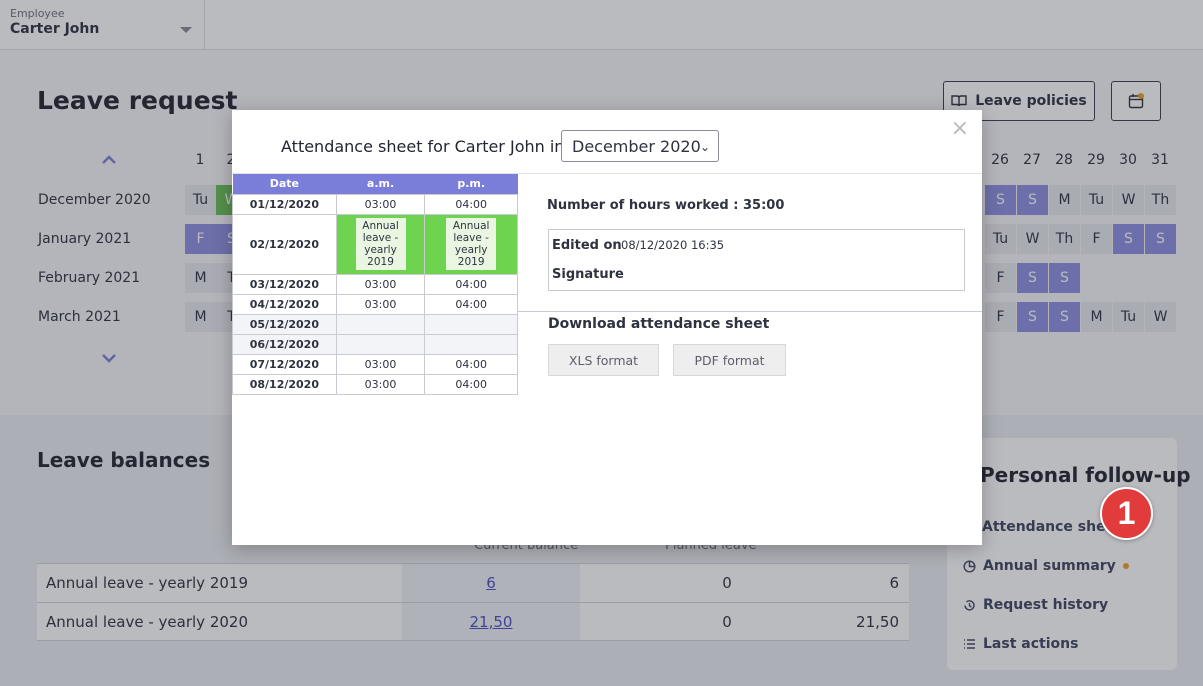 This screenshot has height=686, width=1203. What do you see at coordinates (284, 344) in the screenshot?
I see `row-date: 06/12/2020` at bounding box center [284, 344].